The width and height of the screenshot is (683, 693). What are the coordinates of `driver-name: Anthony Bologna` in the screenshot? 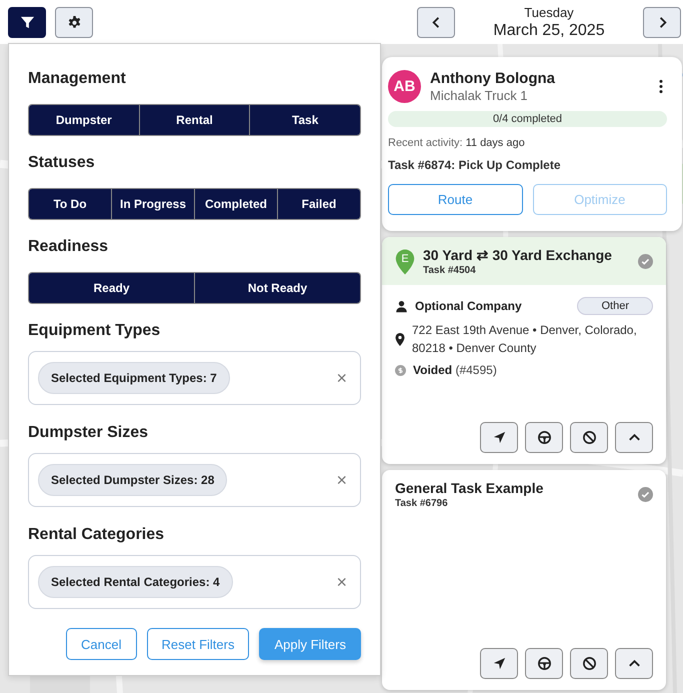 It's located at (493, 78).